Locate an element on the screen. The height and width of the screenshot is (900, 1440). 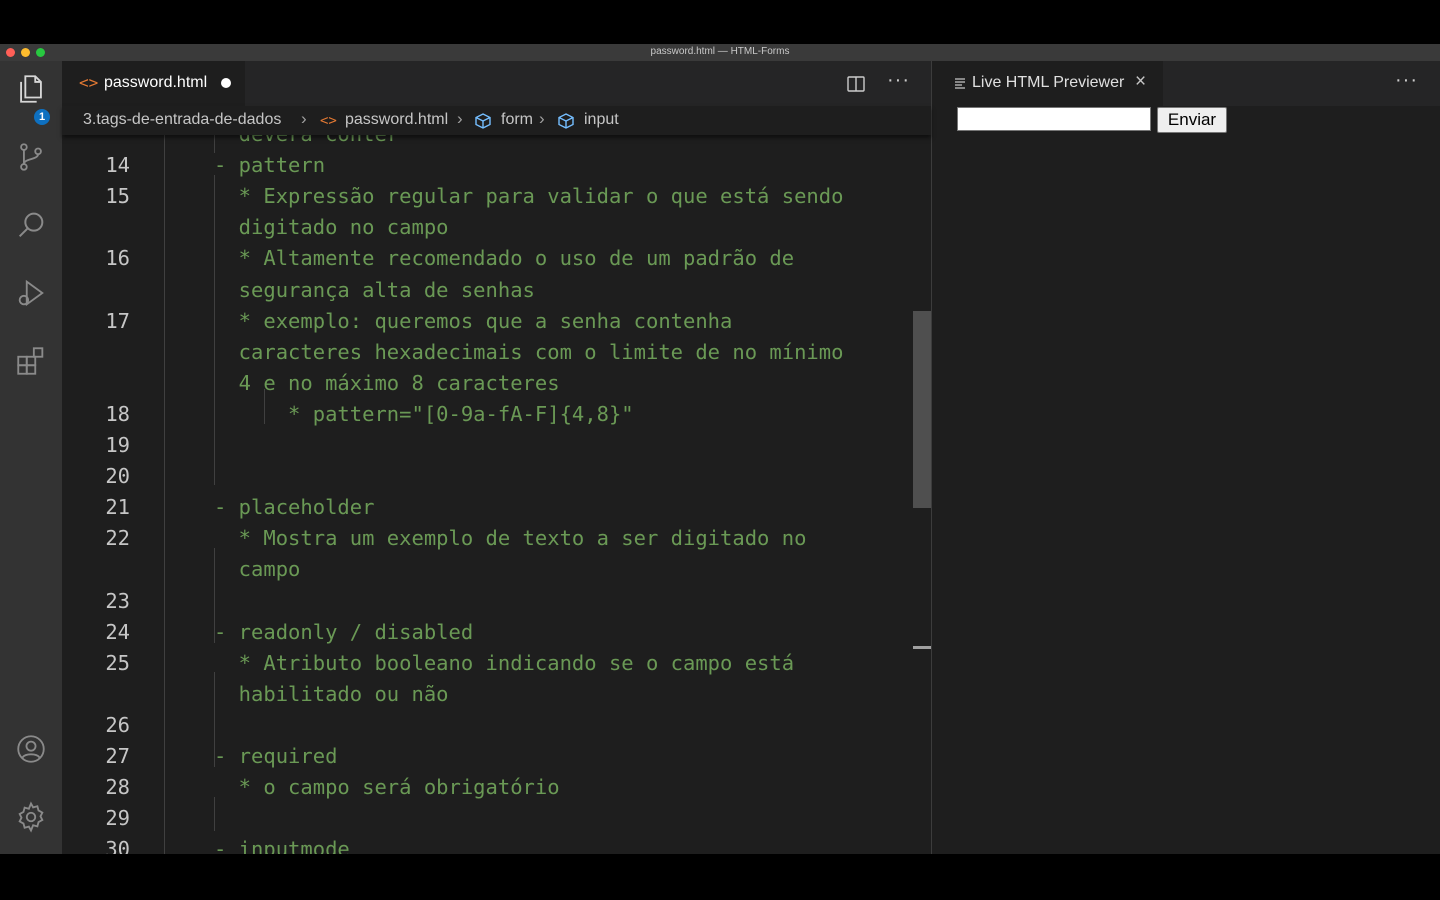
line-number: 16 is located at coordinates (117, 258).